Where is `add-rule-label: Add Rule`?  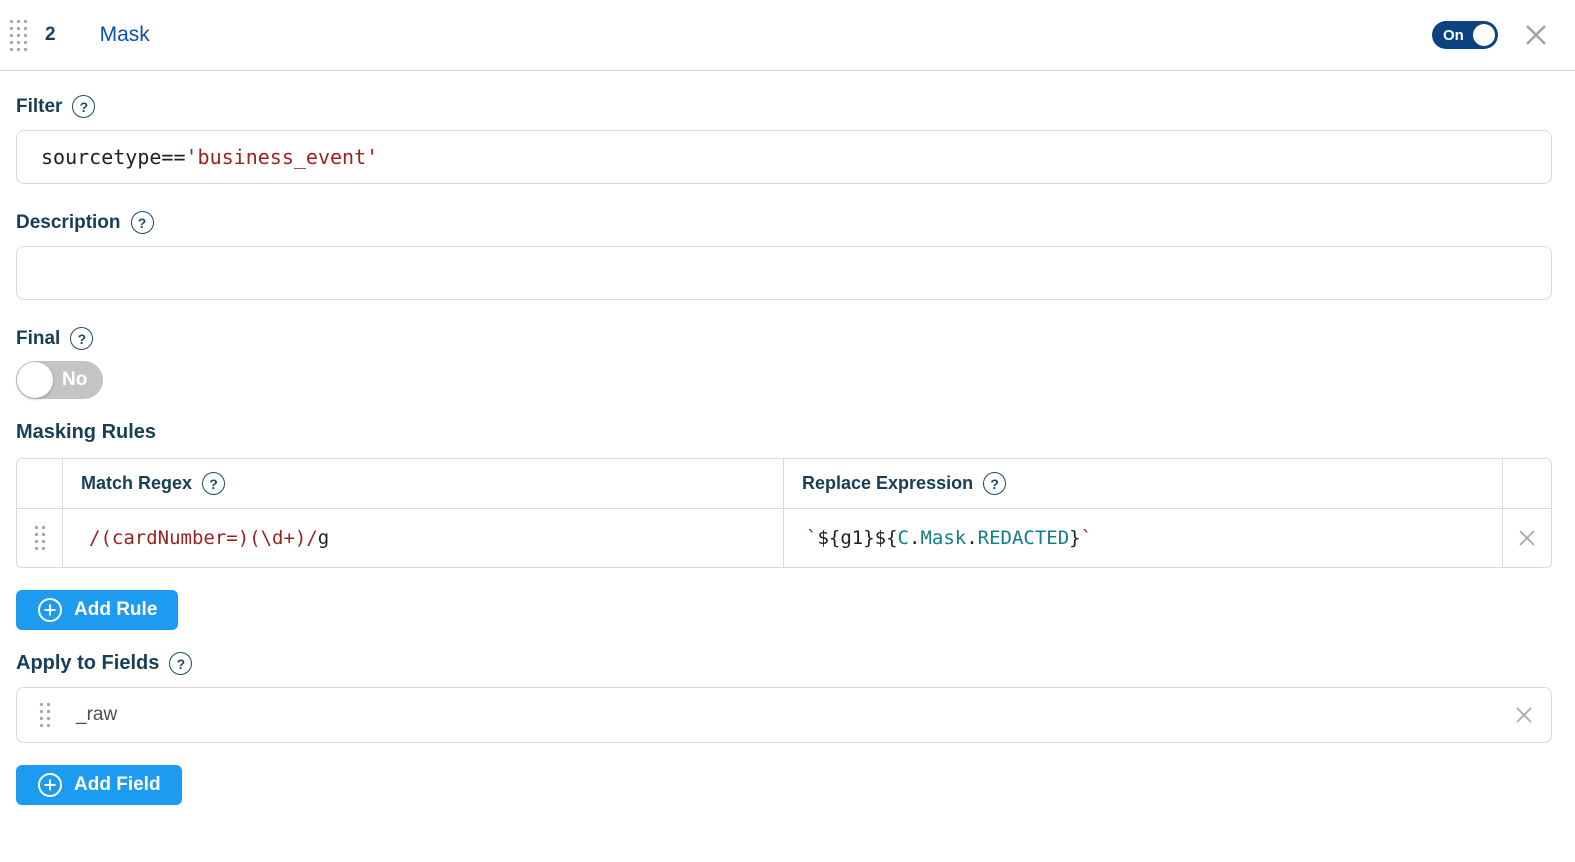
add-rule-label: Add Rule is located at coordinates (116, 609).